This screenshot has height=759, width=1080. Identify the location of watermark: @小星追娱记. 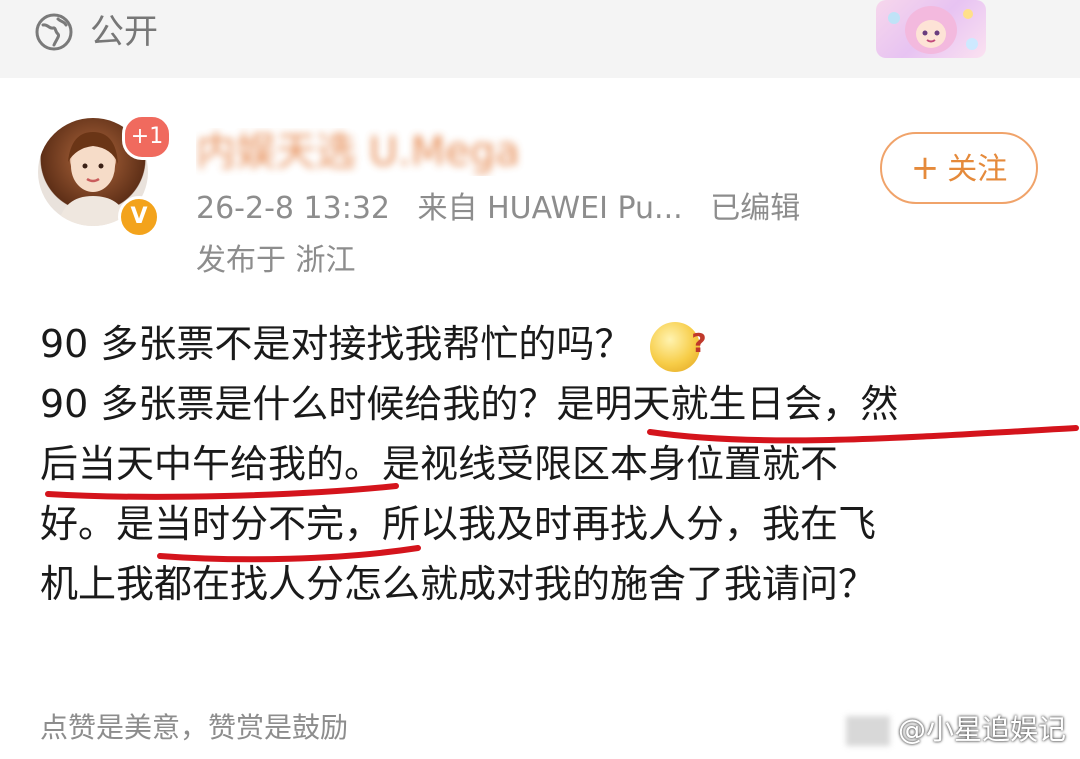
(963, 731).